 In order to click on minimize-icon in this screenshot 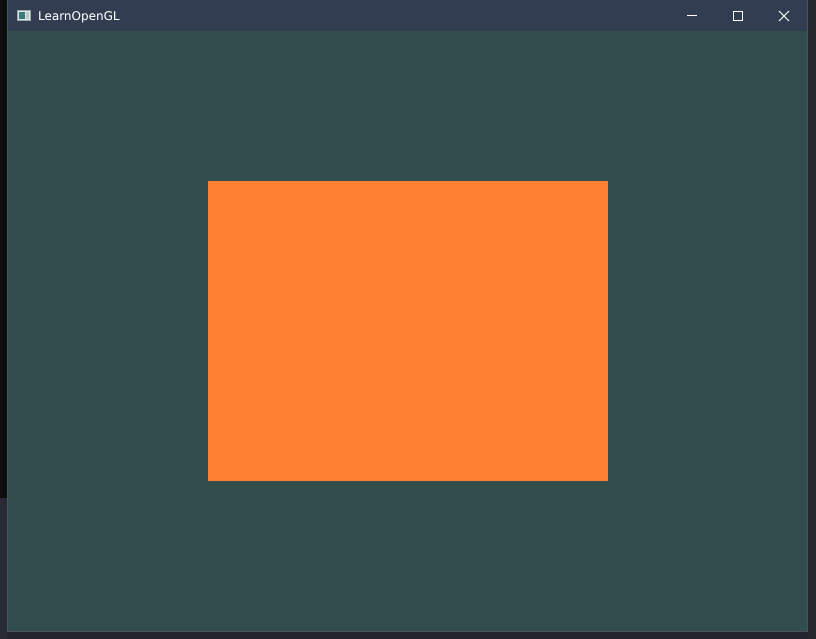, I will do `click(692, 15)`.